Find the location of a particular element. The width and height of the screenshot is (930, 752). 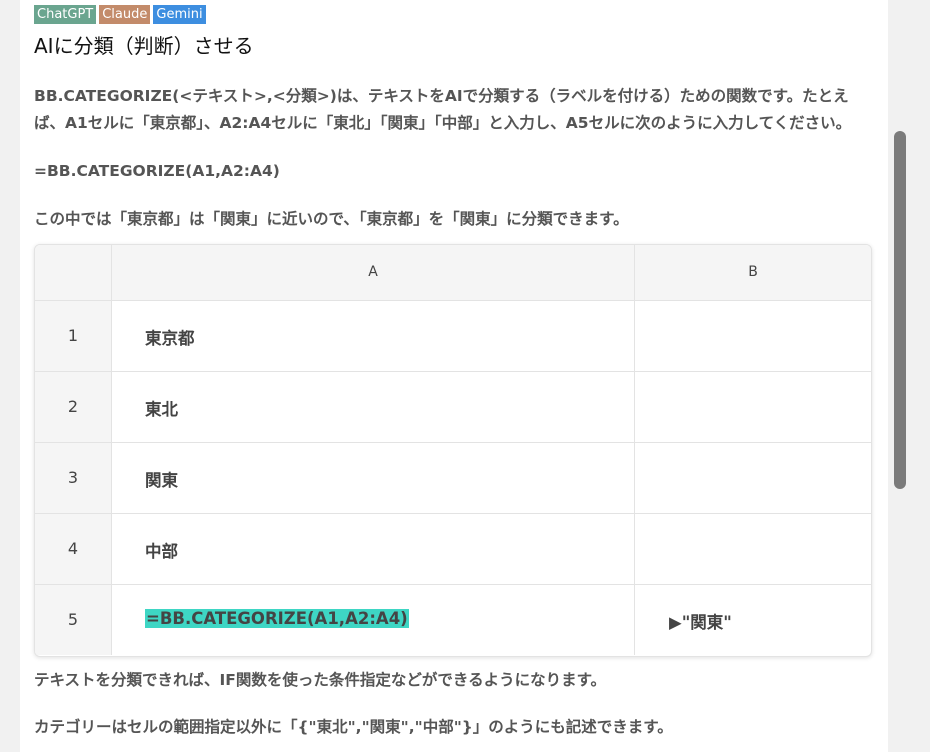

formula-cell-value: =BB.CATEGORIZE(A1,A2:A4) is located at coordinates (277, 618).